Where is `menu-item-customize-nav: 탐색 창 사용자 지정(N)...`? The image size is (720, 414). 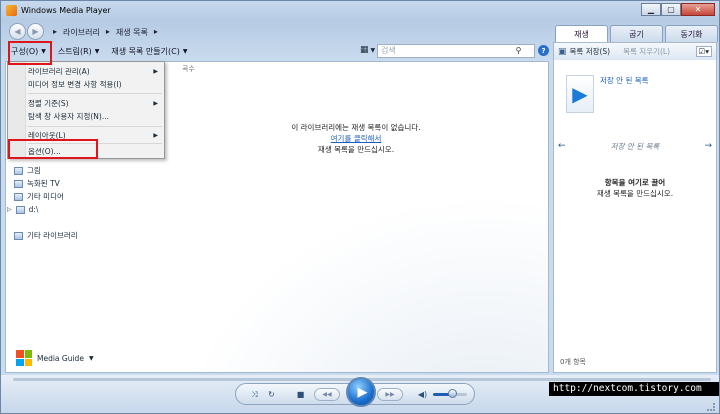
menu-item-customize-nav: 탐색 창 사용자 지정(N)... is located at coordinates (96, 116).